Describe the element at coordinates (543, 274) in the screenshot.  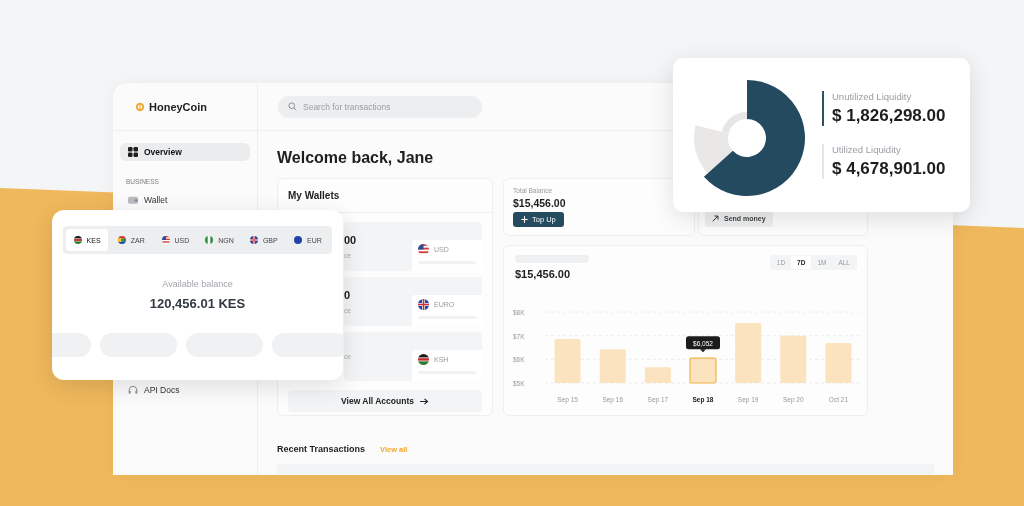
I see `chart-amount: $15,456.00` at that location.